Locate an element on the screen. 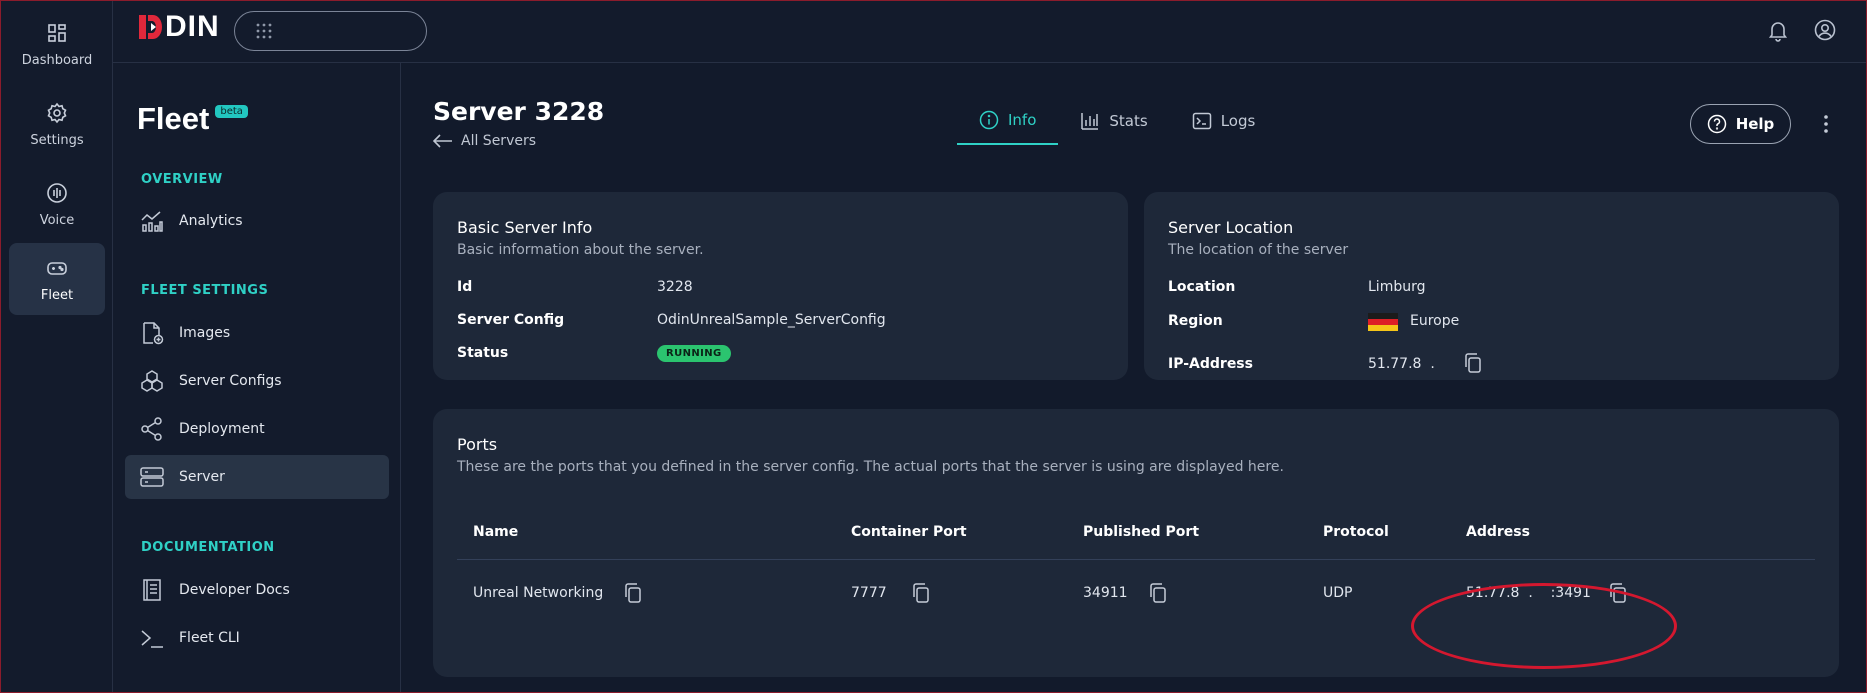 The image size is (1867, 693). server-config-value: OdinUnrealSample_ServerConfig is located at coordinates (771, 320).